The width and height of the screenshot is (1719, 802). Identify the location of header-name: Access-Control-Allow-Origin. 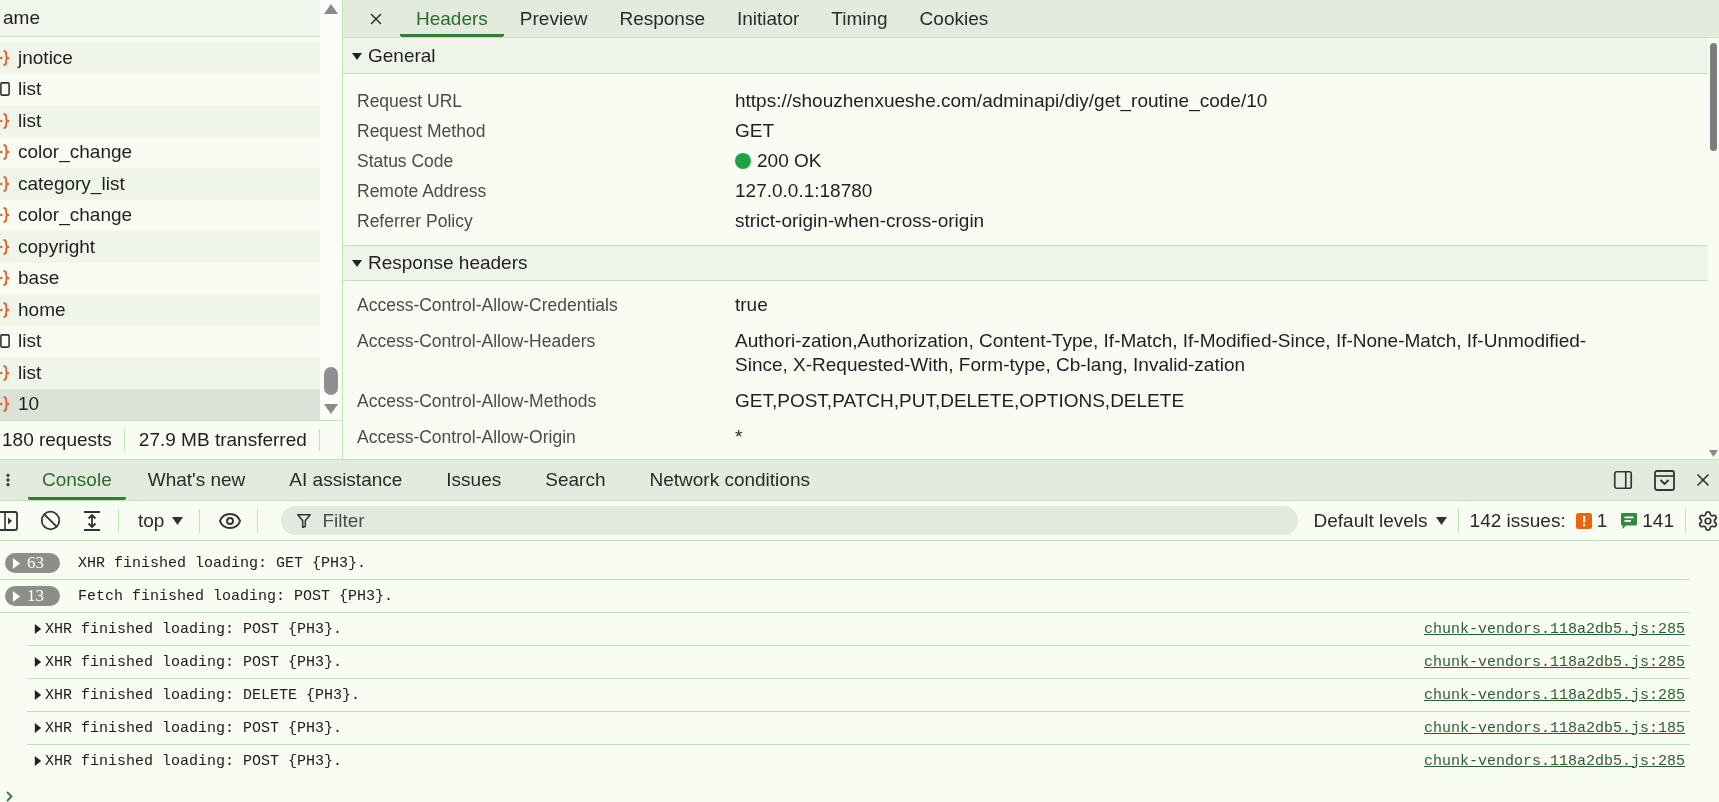
(466, 437).